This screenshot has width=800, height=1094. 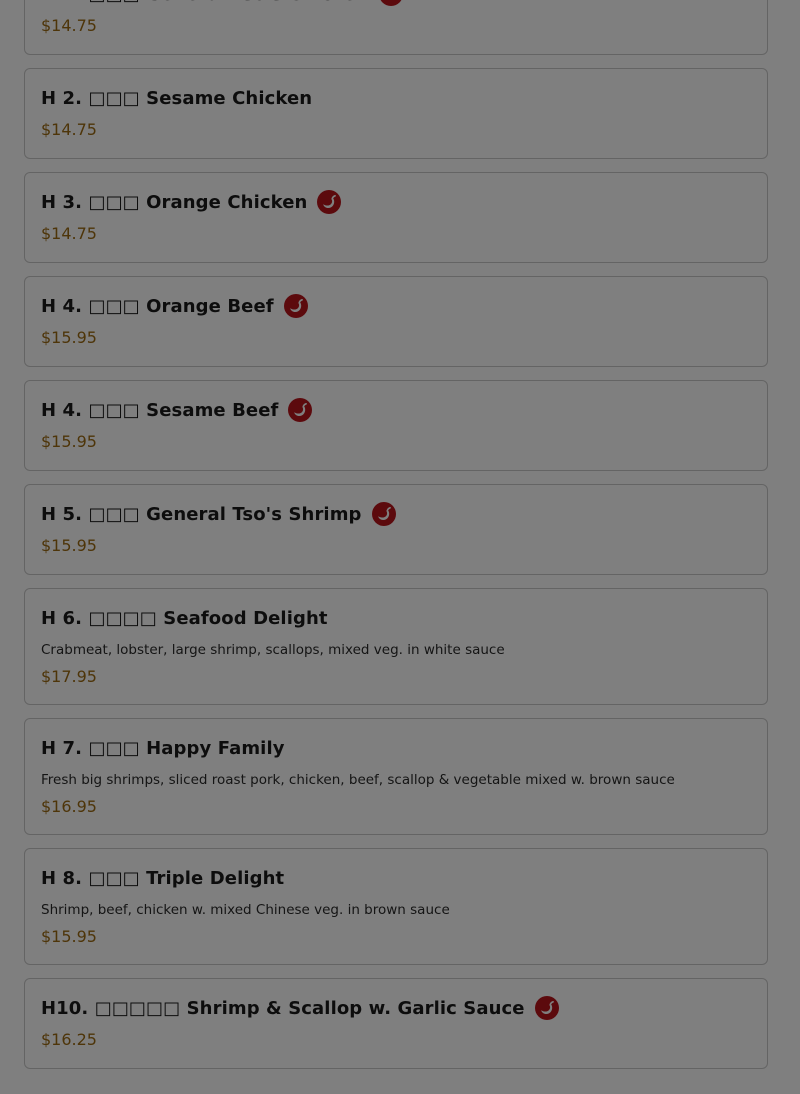 I want to click on menu-item-card: H 4. □□□ Sesame Beef $15.95, so click(x=396, y=425).